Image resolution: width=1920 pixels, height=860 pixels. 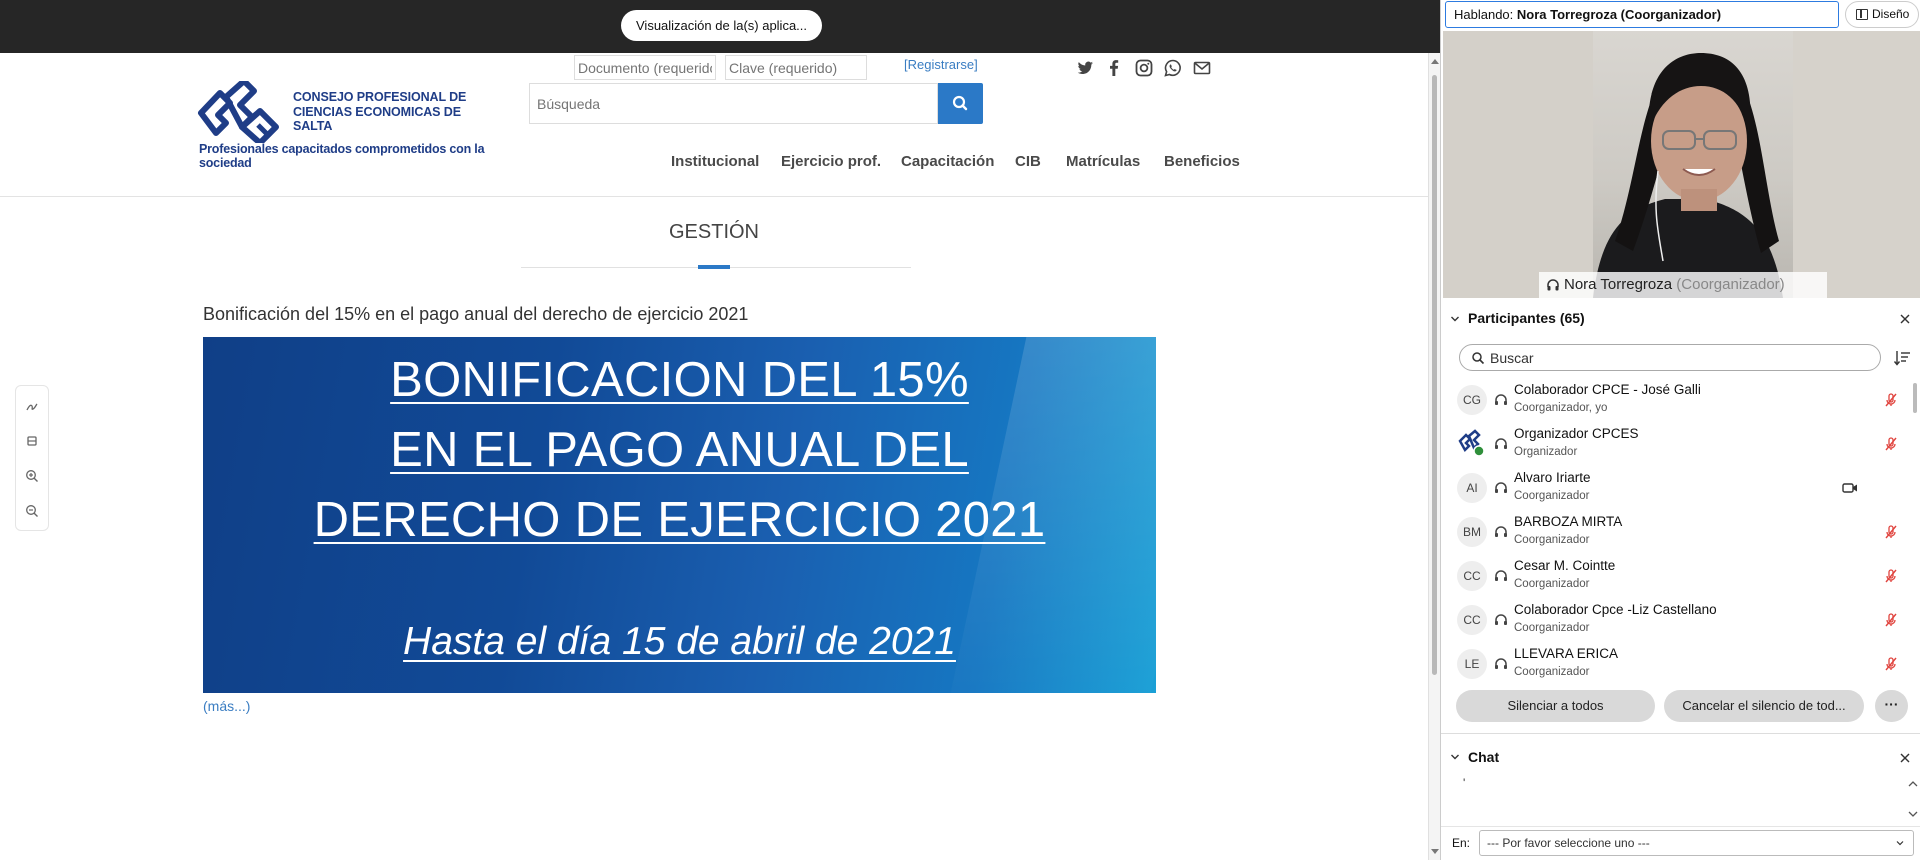 I want to click on search-button, so click(x=960, y=103).